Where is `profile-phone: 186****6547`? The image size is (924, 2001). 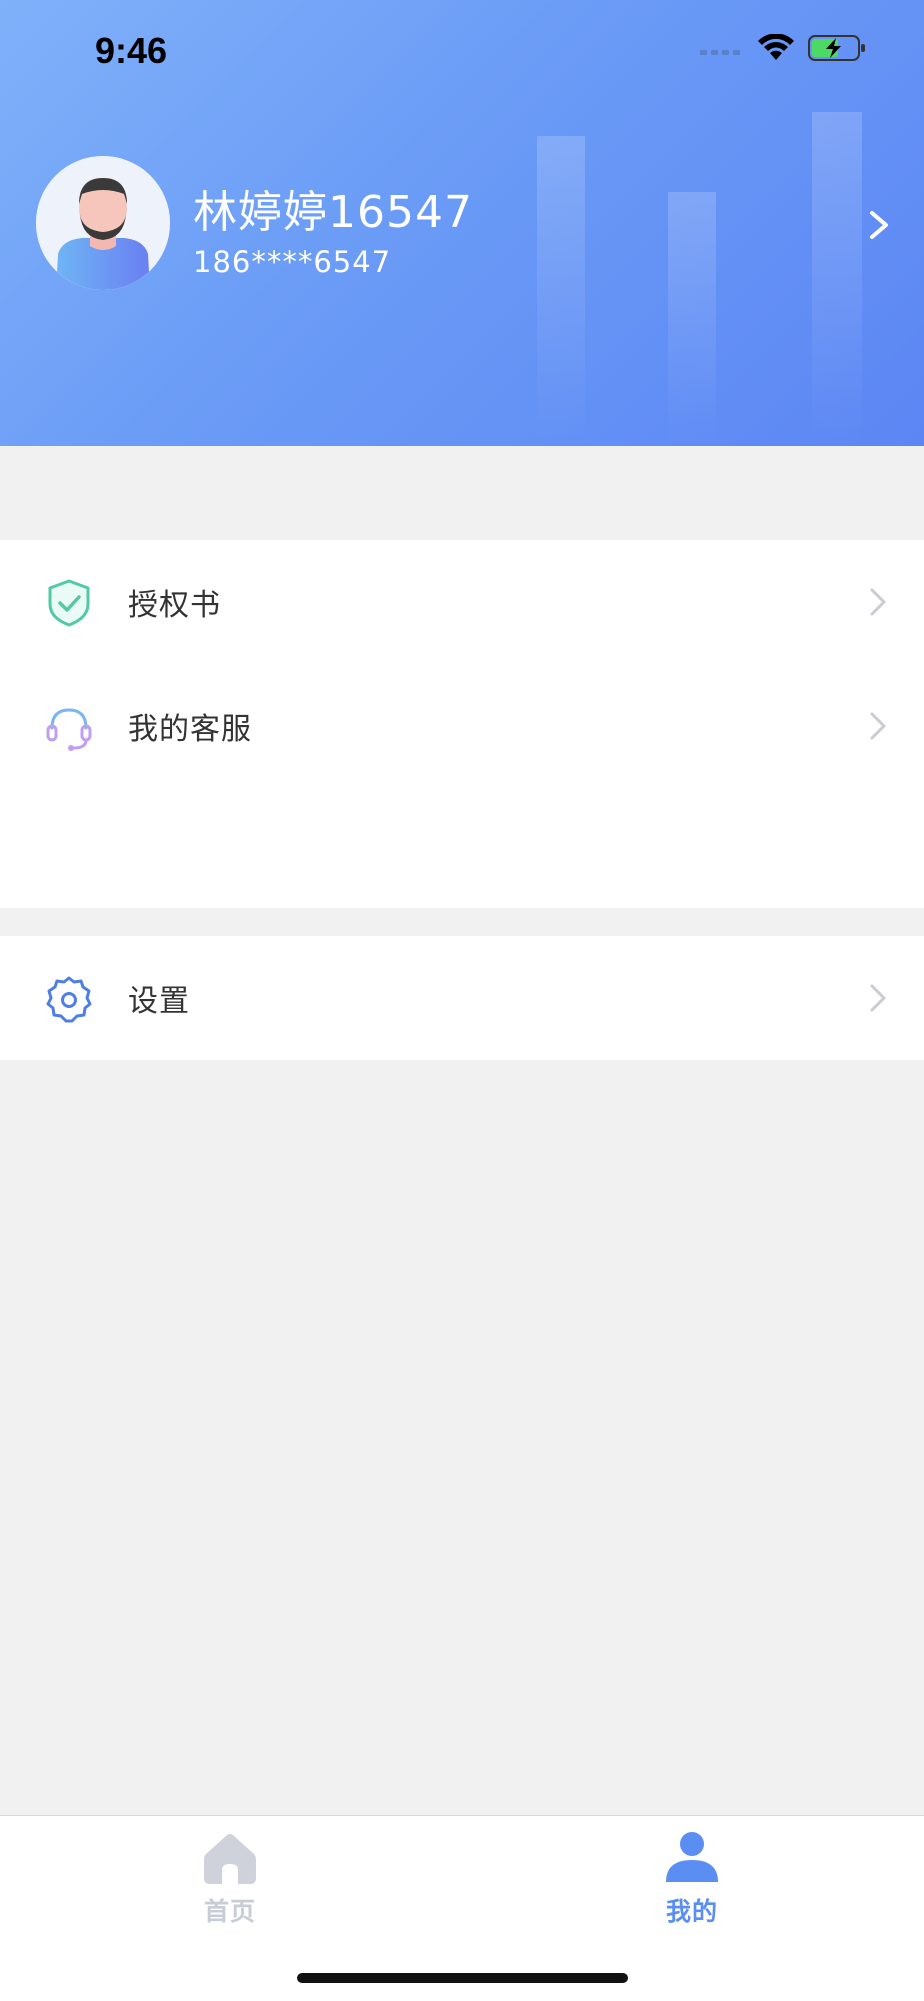 profile-phone: 186****6547 is located at coordinates (292, 262).